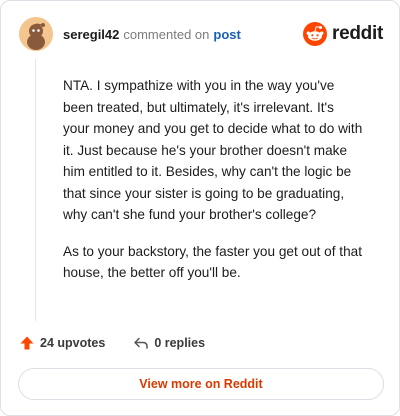  What do you see at coordinates (141, 343) in the screenshot?
I see `reply-arrow-icon` at bounding box center [141, 343].